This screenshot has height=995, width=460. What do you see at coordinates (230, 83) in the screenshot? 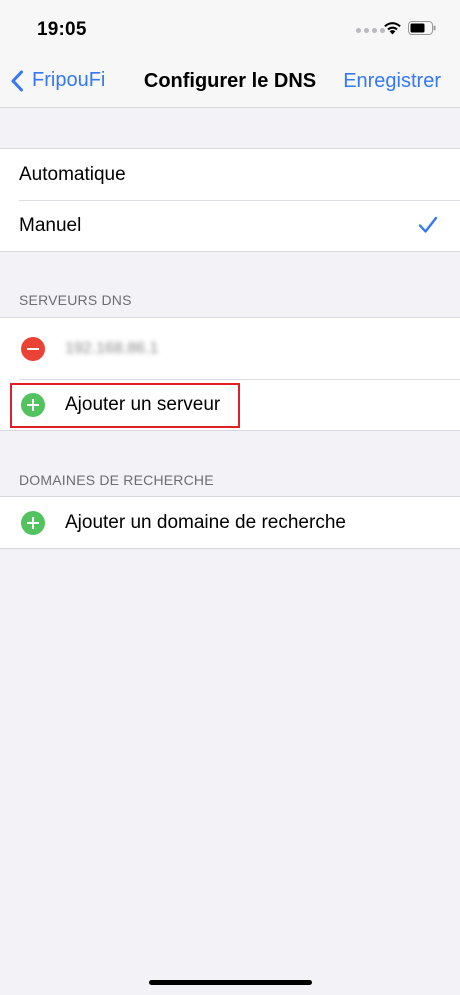
I see `nav-bar: FripouFi Configurer le DNS Enregistrer` at bounding box center [230, 83].